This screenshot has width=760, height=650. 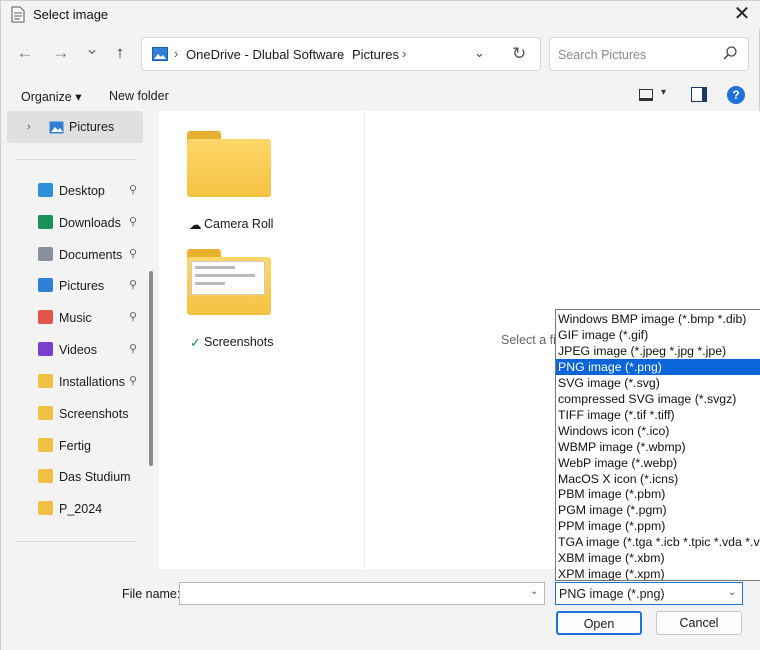 I want to click on view-dropdown-icon: ▾, so click(x=663, y=92).